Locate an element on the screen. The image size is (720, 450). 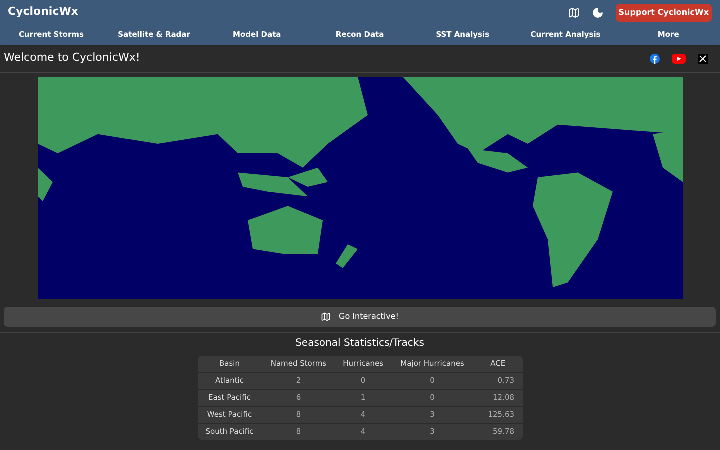
site-title: CyclonicWx is located at coordinates (43, 12).